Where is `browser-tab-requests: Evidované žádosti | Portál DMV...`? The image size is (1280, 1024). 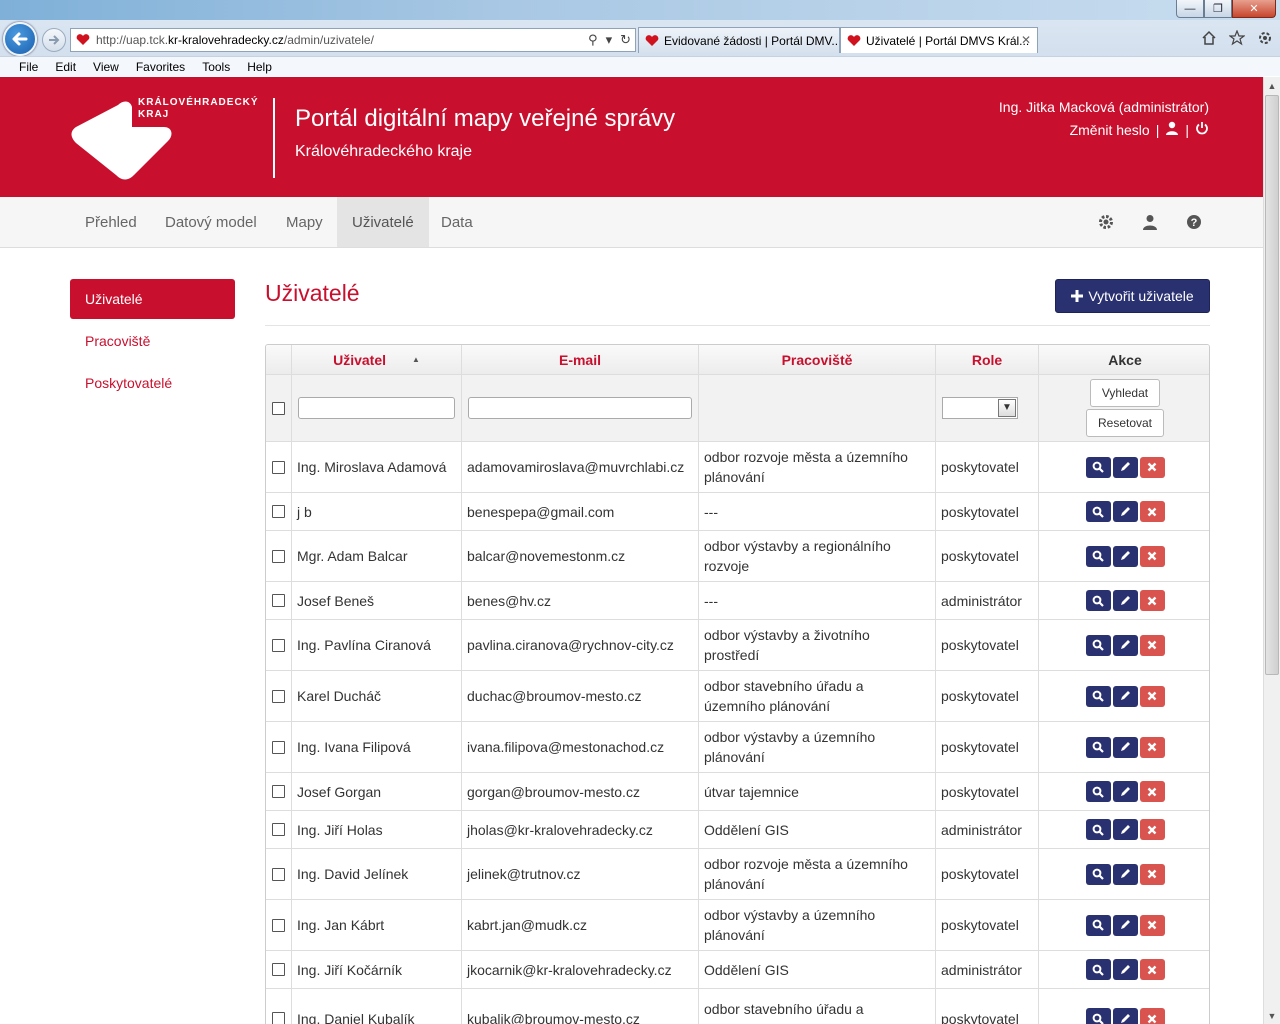
browser-tab-requests: Evidované žádosti | Portál DMV... is located at coordinates (739, 40).